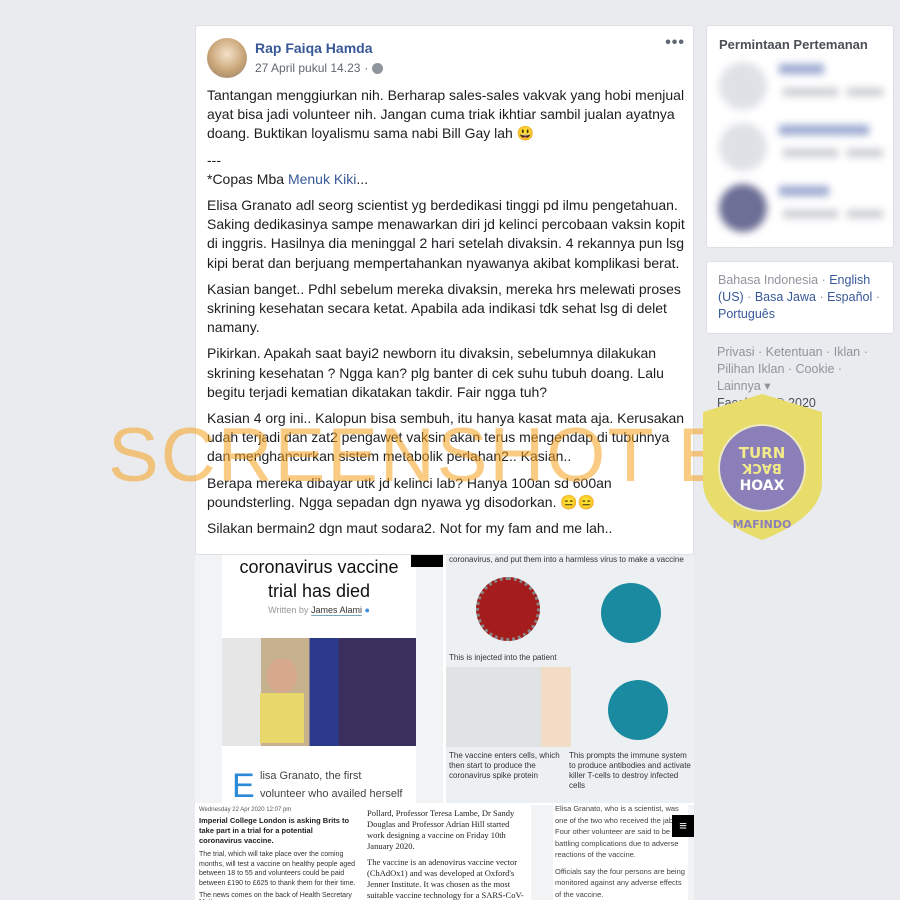 The image size is (900, 900). I want to click on diagram-caption: This is injected into the patient, so click(503, 657).